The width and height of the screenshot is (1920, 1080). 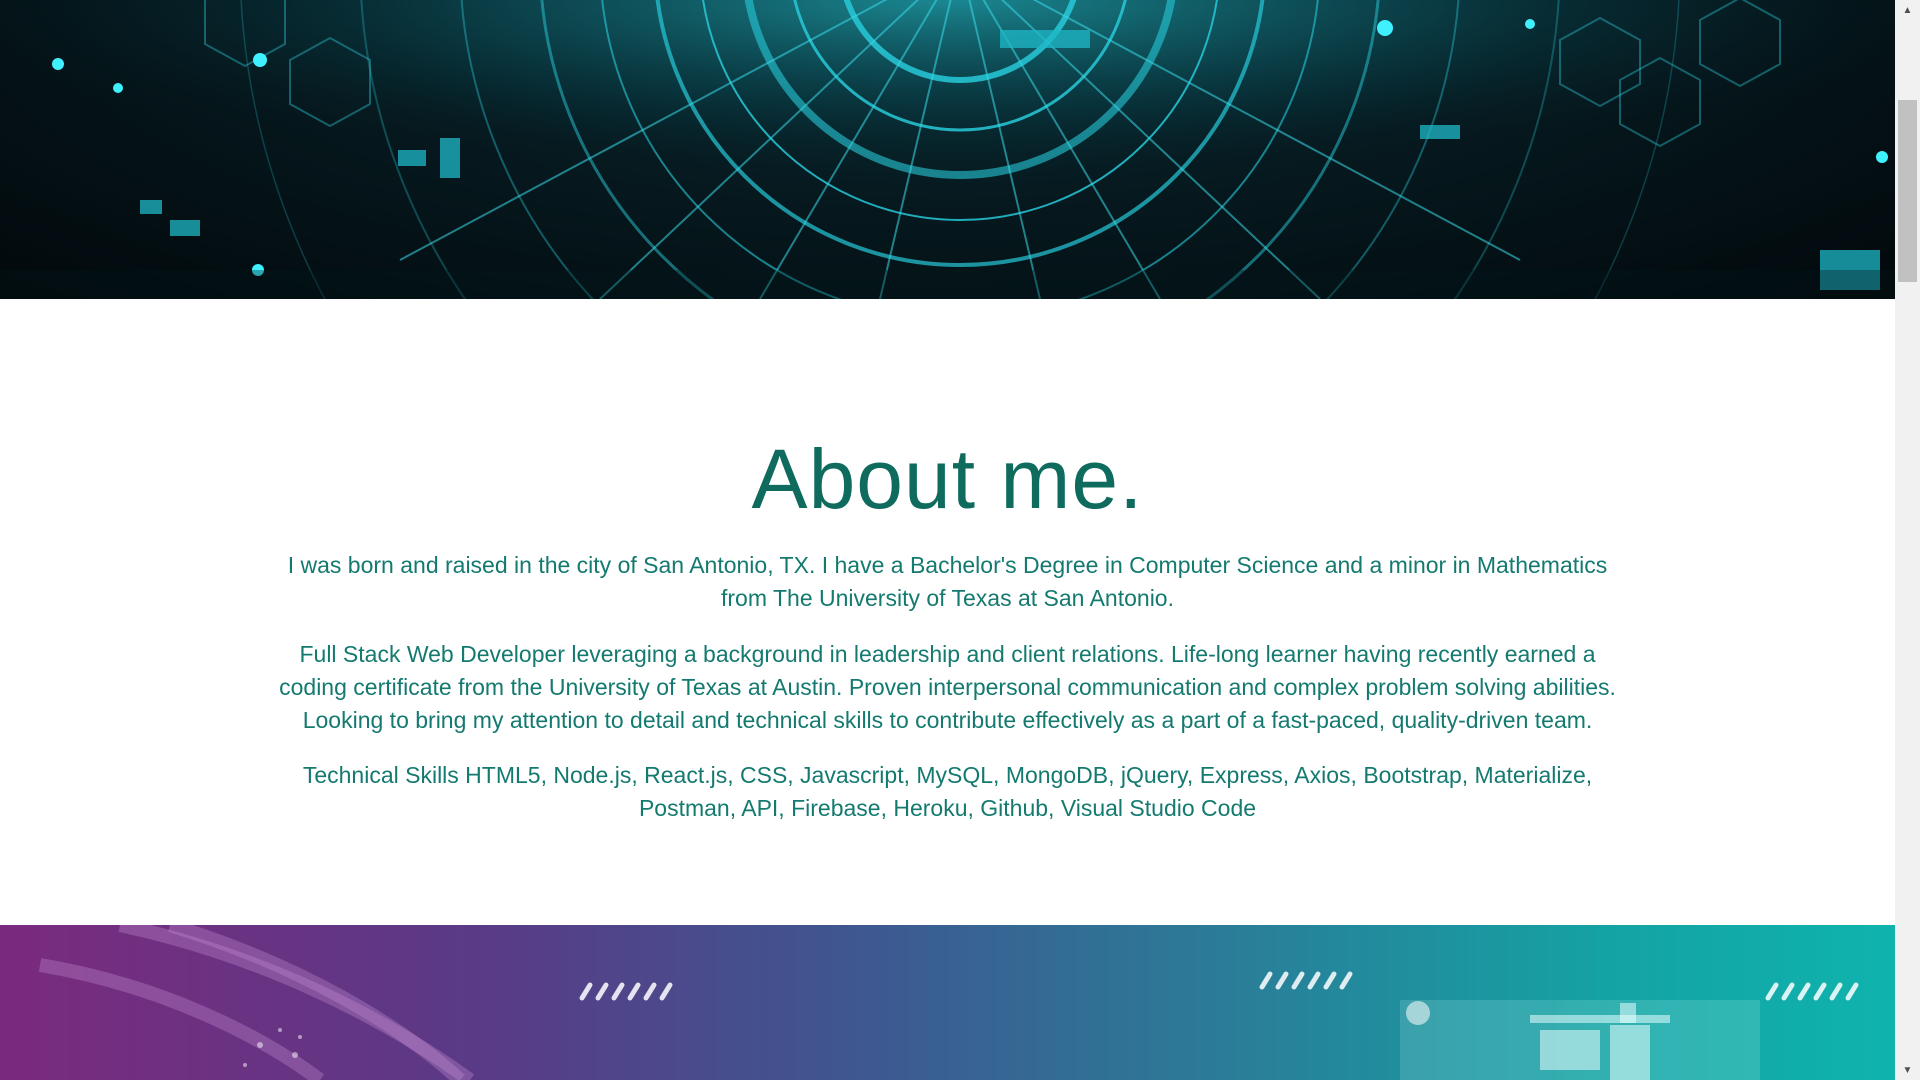 I want to click on about-title: About me., so click(x=947, y=479).